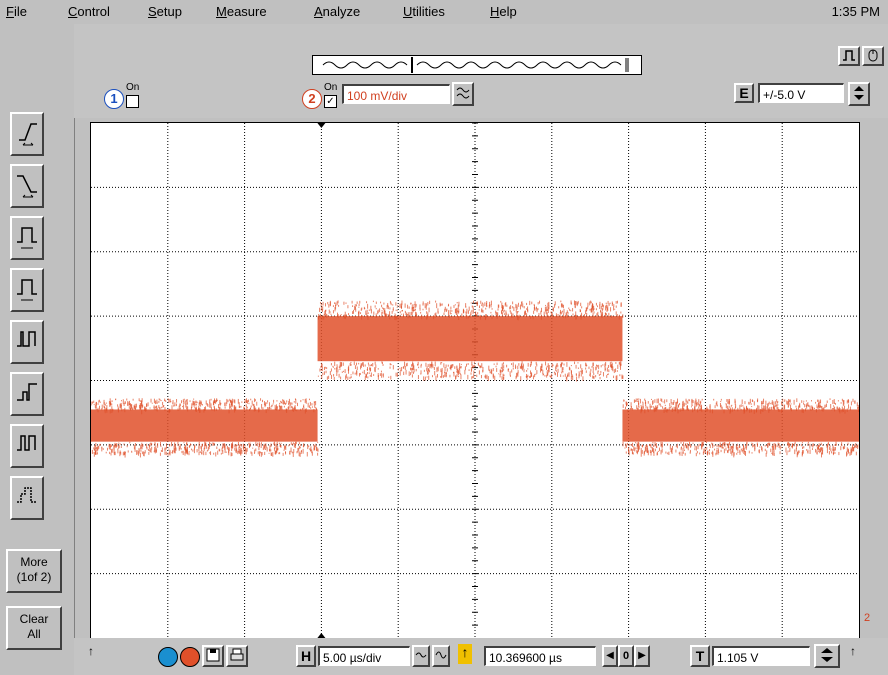  What do you see at coordinates (91, 651) in the screenshot?
I see `left-scroll-arrow-icon: ↑` at bounding box center [91, 651].